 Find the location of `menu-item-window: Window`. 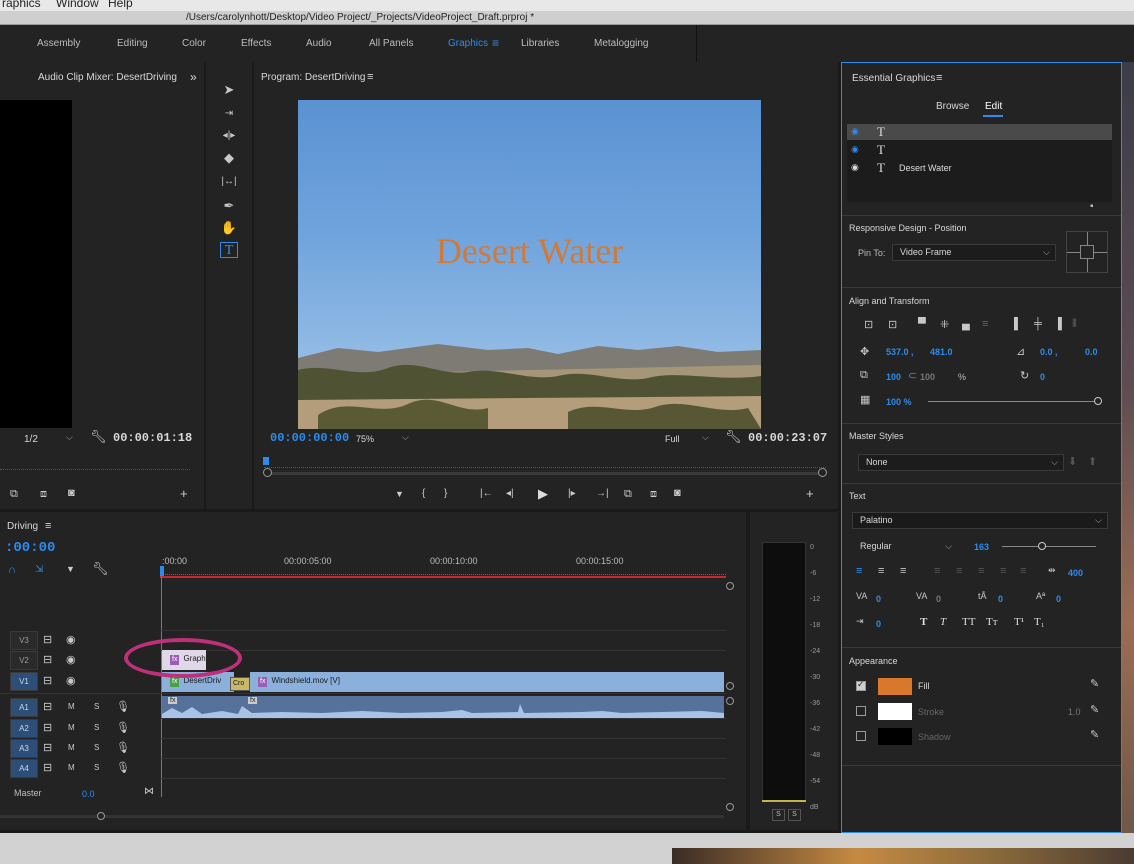

menu-item-window: Window is located at coordinates (77, 5).